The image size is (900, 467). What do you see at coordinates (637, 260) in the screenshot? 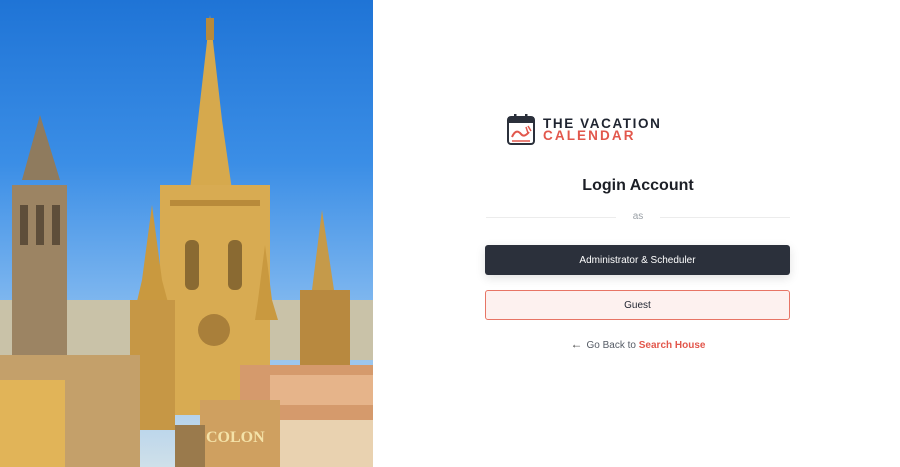
I see `admin-login-button: Administrator & Scheduler` at bounding box center [637, 260].